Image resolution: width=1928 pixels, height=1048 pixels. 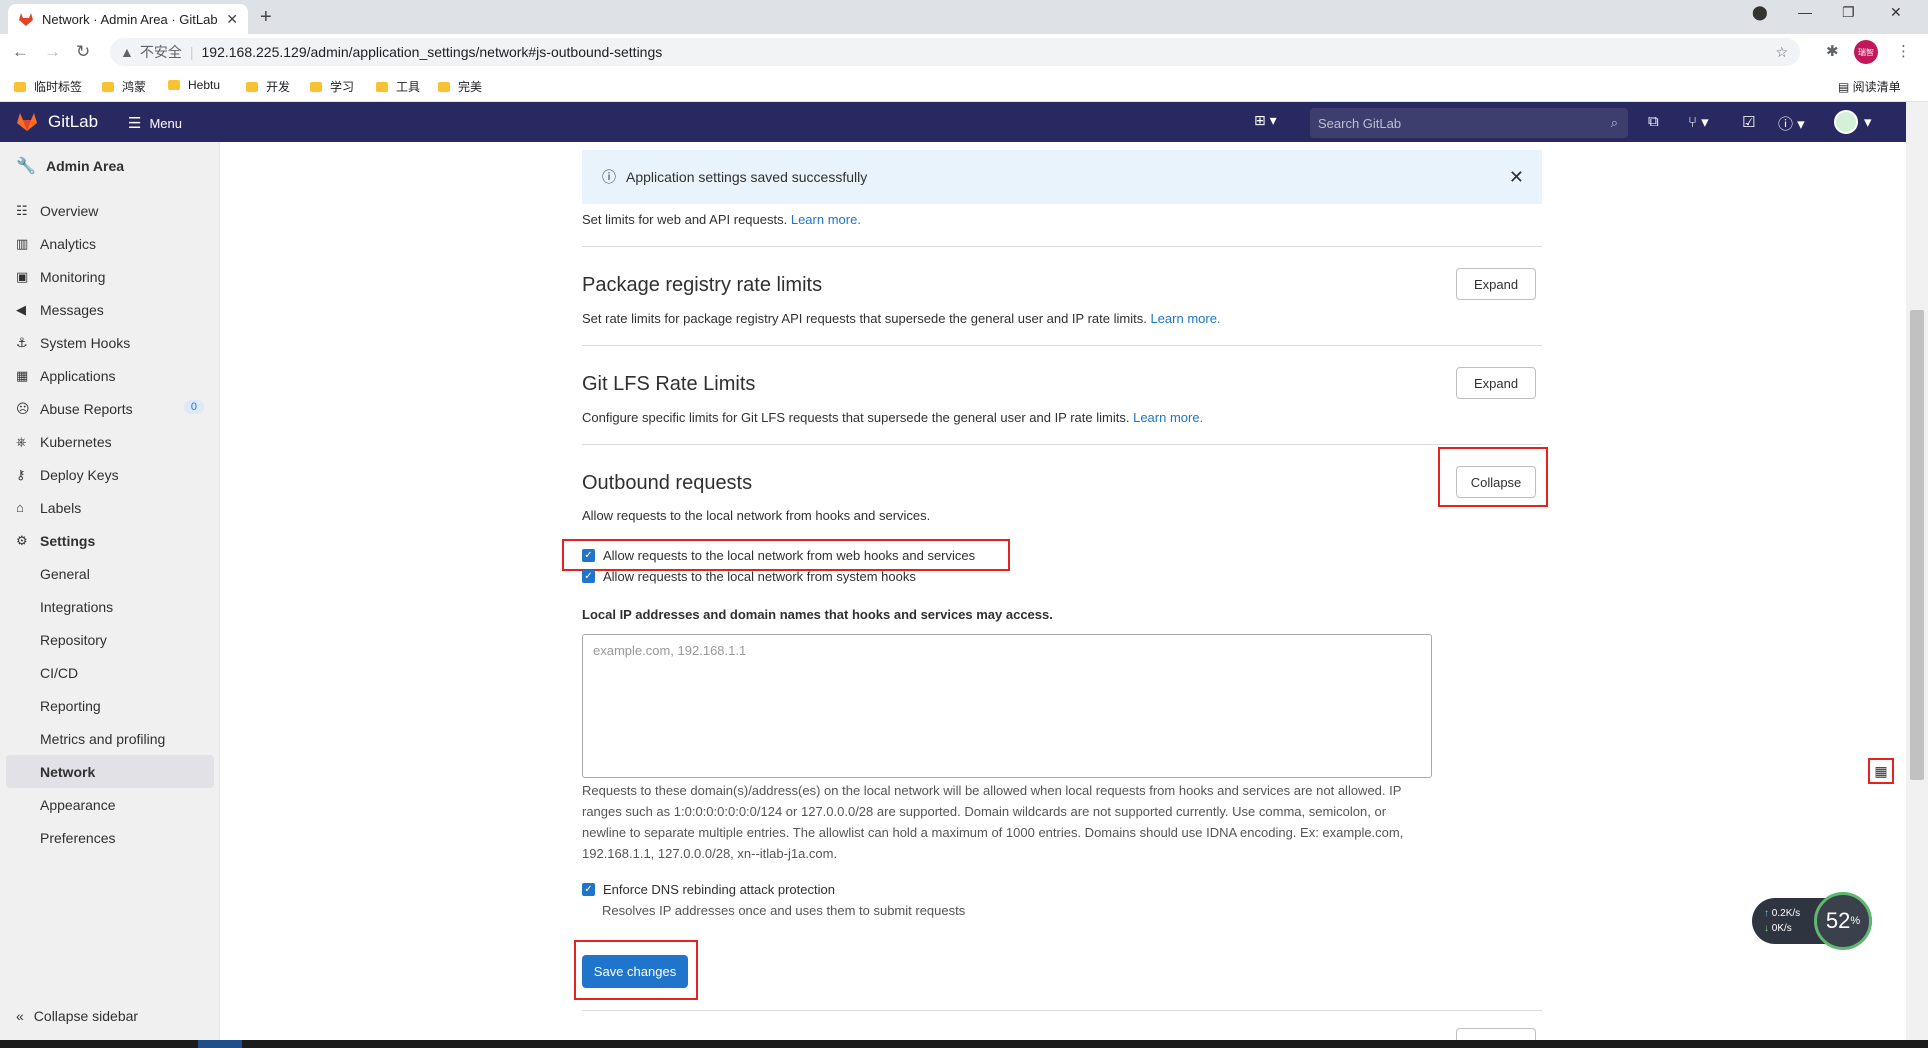 I want to click on bookmark-folder: 开发, so click(x=268, y=86).